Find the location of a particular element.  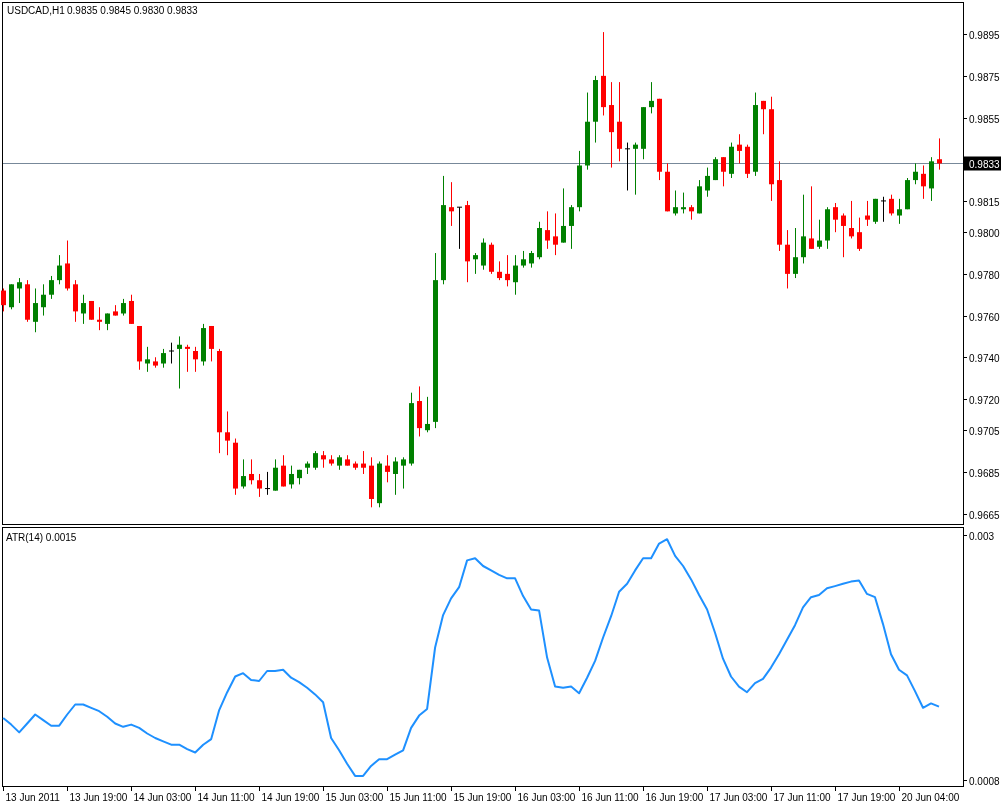

indicator-axis-label: 0.003 is located at coordinates (982, 536).